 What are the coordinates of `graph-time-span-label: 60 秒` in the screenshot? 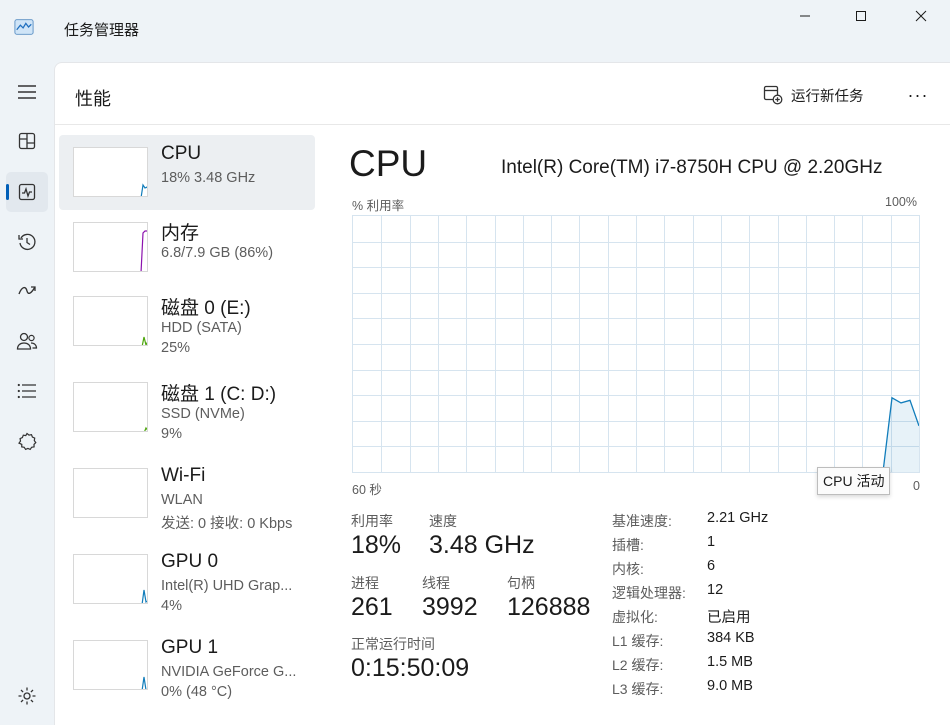 It's located at (367, 490).